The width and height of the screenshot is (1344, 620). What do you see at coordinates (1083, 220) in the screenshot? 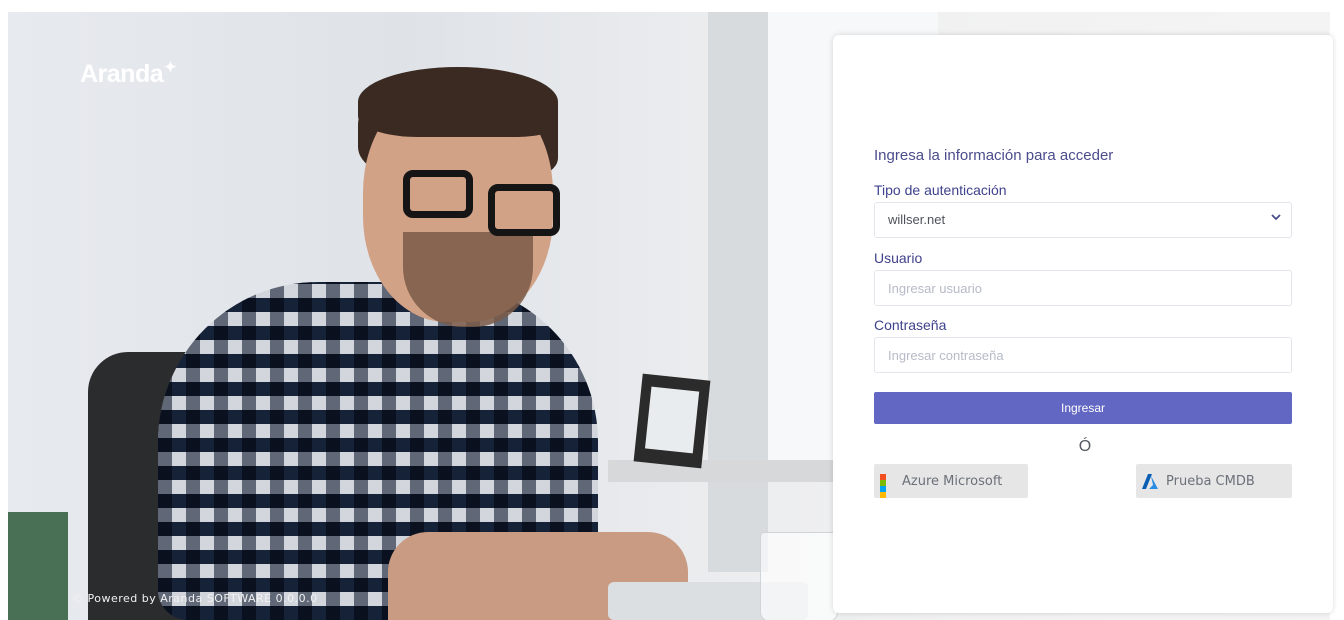
I see `auth-type-select: willser.net` at bounding box center [1083, 220].